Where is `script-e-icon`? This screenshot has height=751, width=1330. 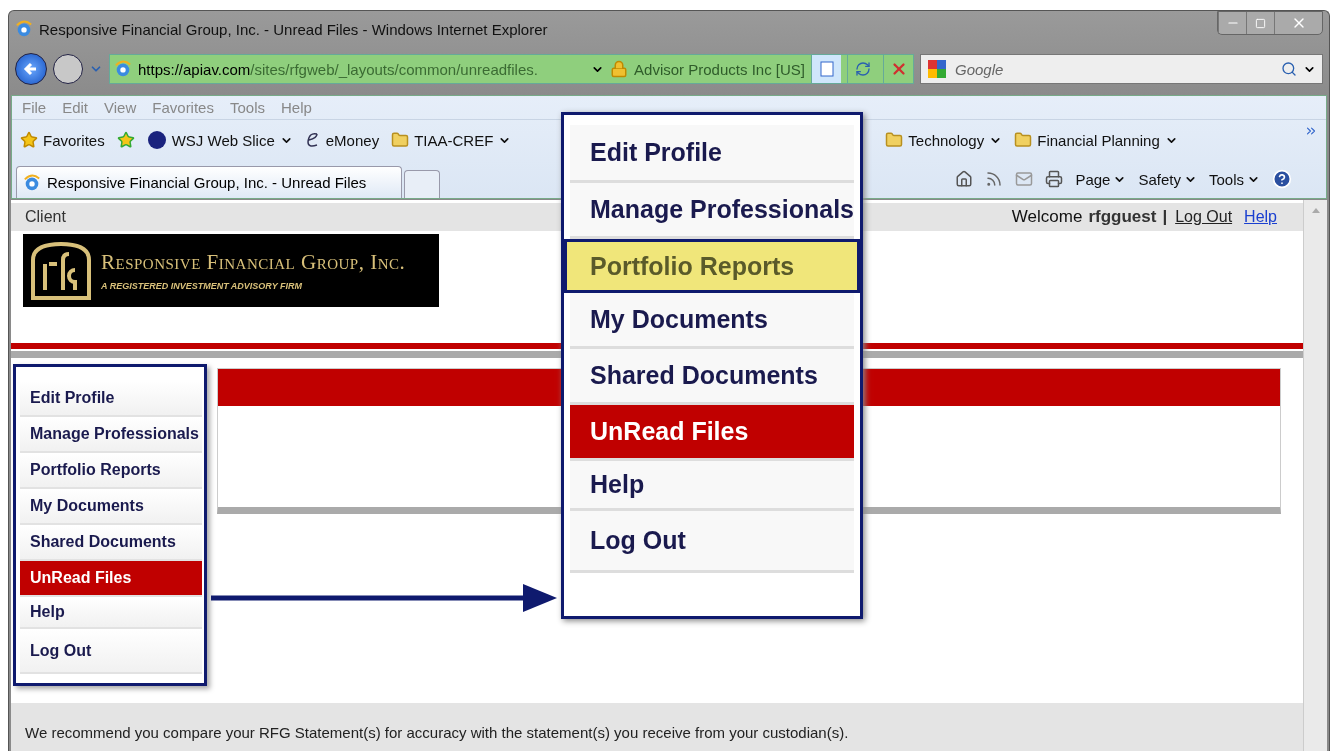
script-e-icon is located at coordinates (312, 140).